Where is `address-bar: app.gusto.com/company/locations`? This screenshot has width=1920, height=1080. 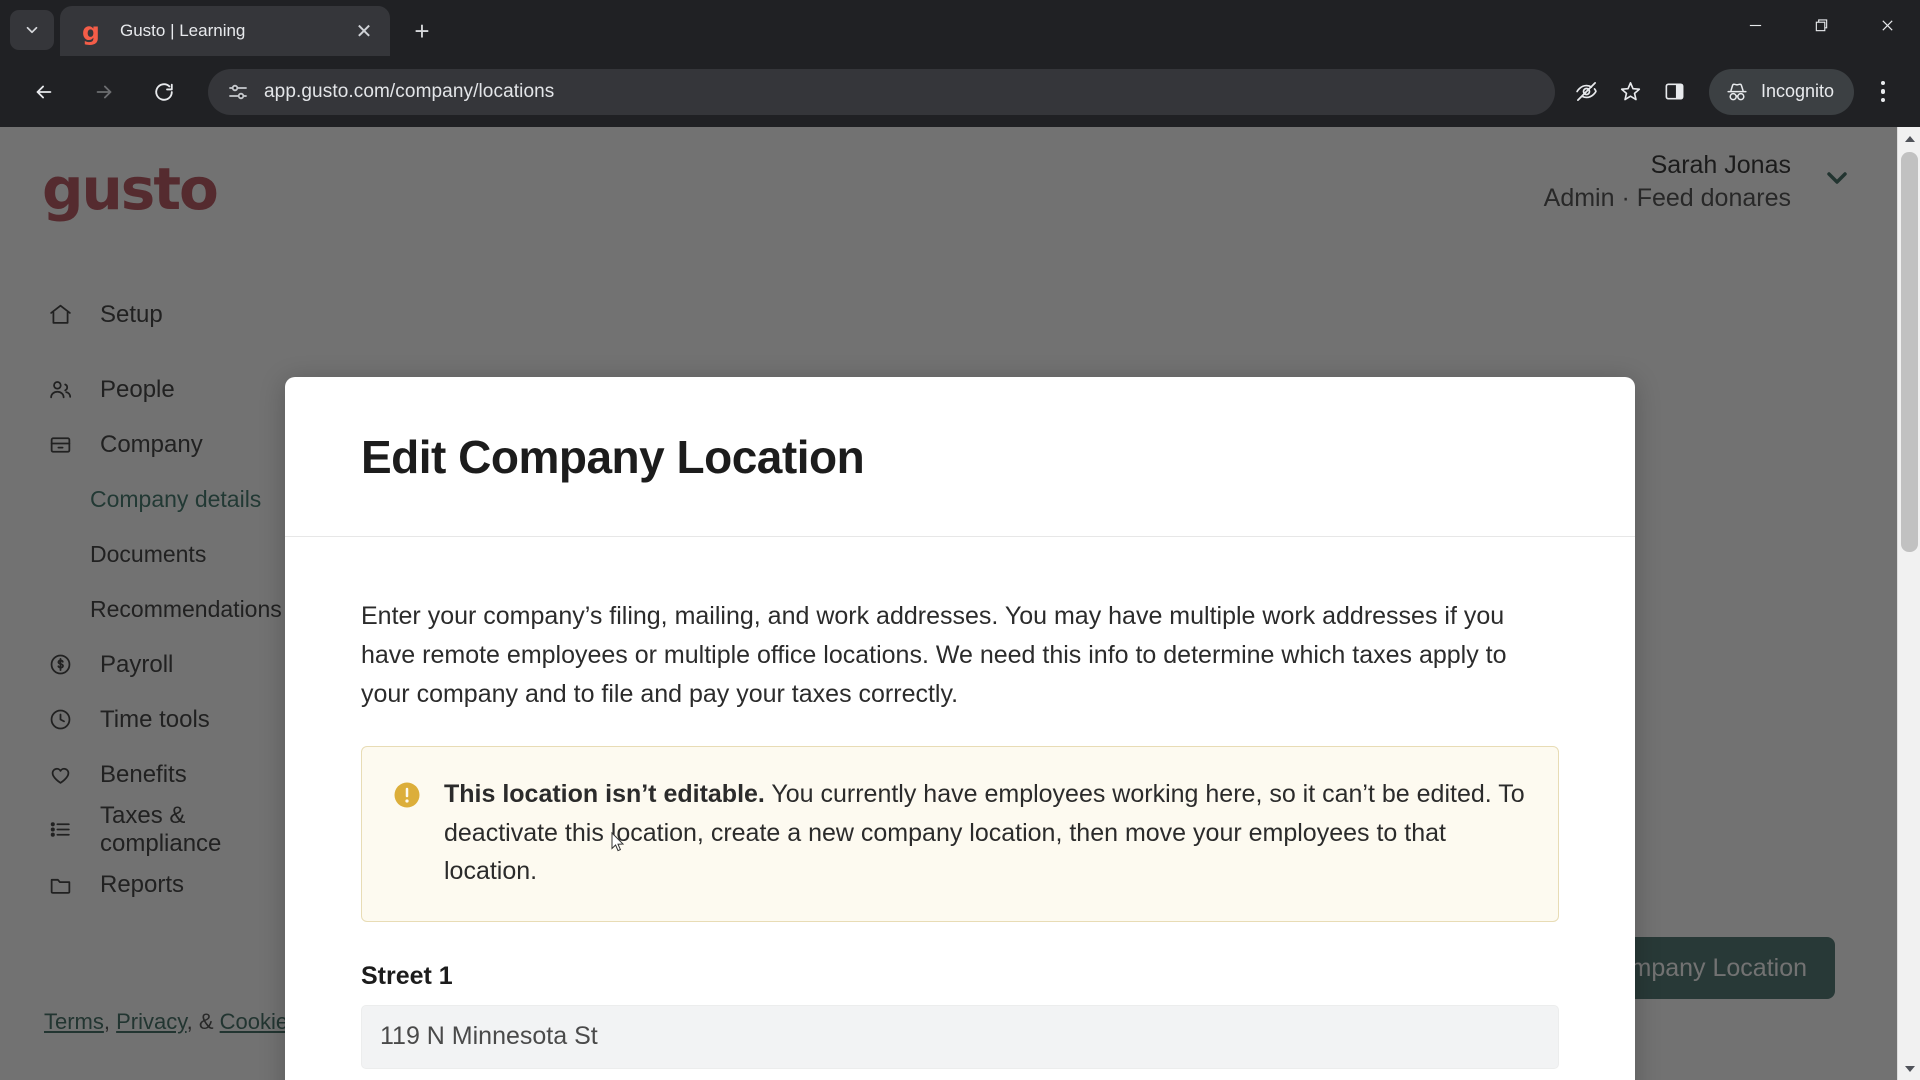
address-bar: app.gusto.com/company/locations is located at coordinates (881, 91).